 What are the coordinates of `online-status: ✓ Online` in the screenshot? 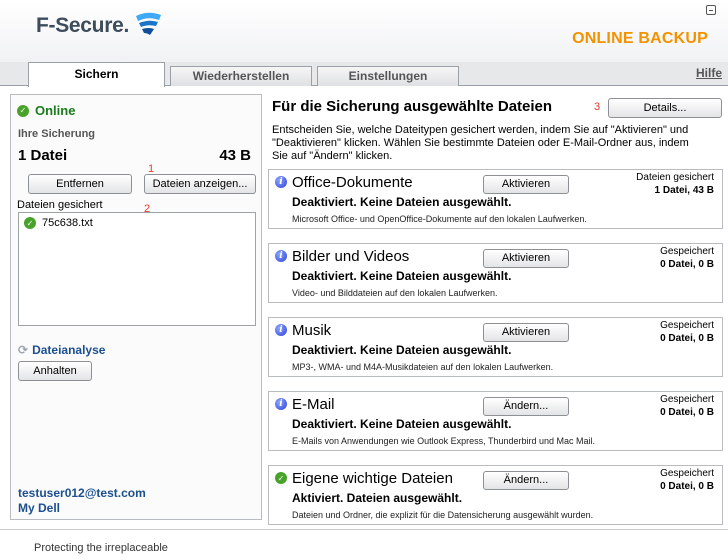 It's located at (46, 110).